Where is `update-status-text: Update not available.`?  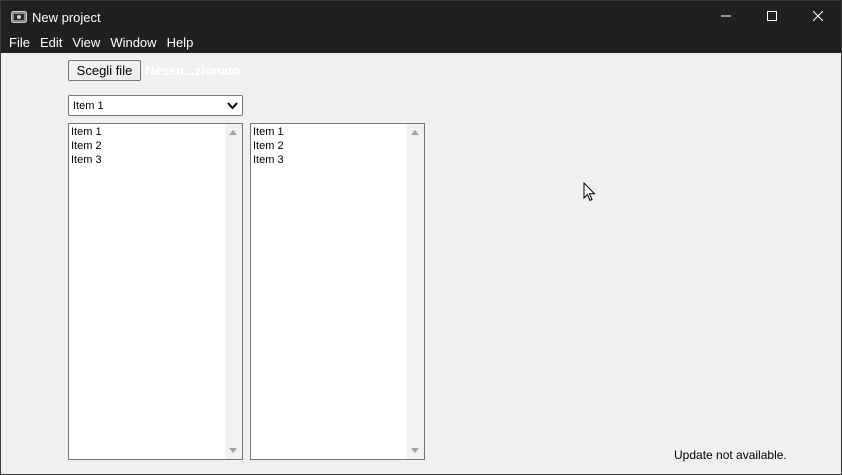 update-status-text: Update not available. is located at coordinates (730, 455).